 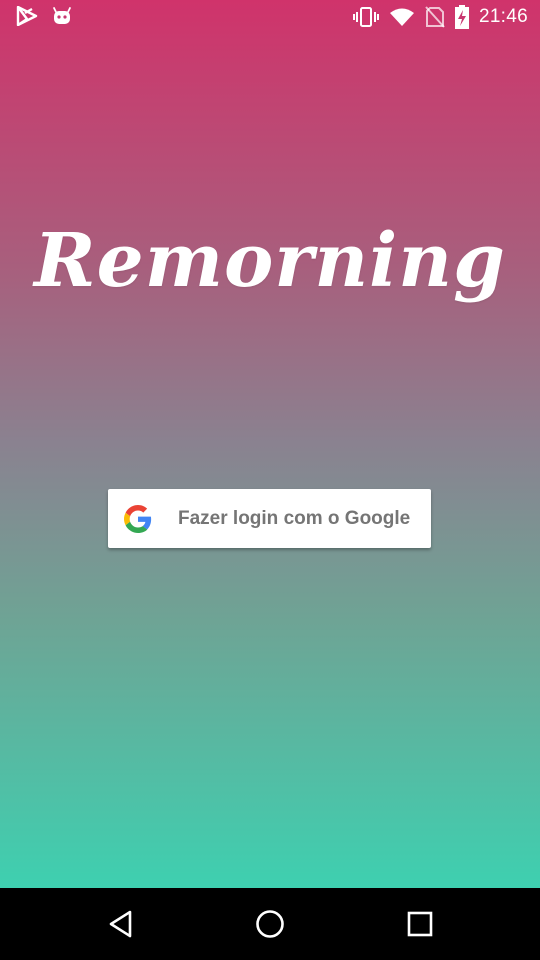 I want to click on google-sign-in-button: Fazer login com o Google, so click(x=269, y=518).